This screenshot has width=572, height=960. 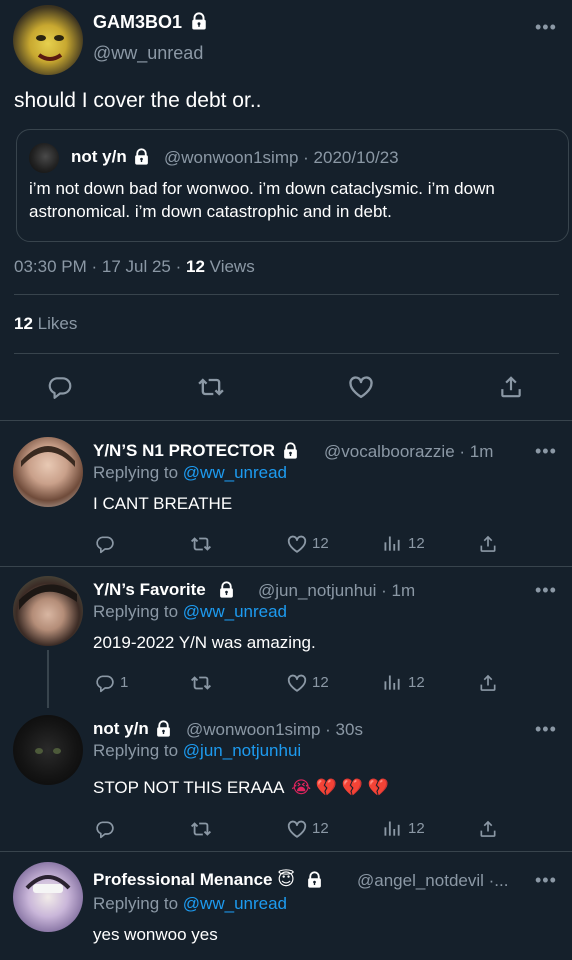 What do you see at coordinates (155, 934) in the screenshot?
I see `reply-text: yes wonwoo yes` at bounding box center [155, 934].